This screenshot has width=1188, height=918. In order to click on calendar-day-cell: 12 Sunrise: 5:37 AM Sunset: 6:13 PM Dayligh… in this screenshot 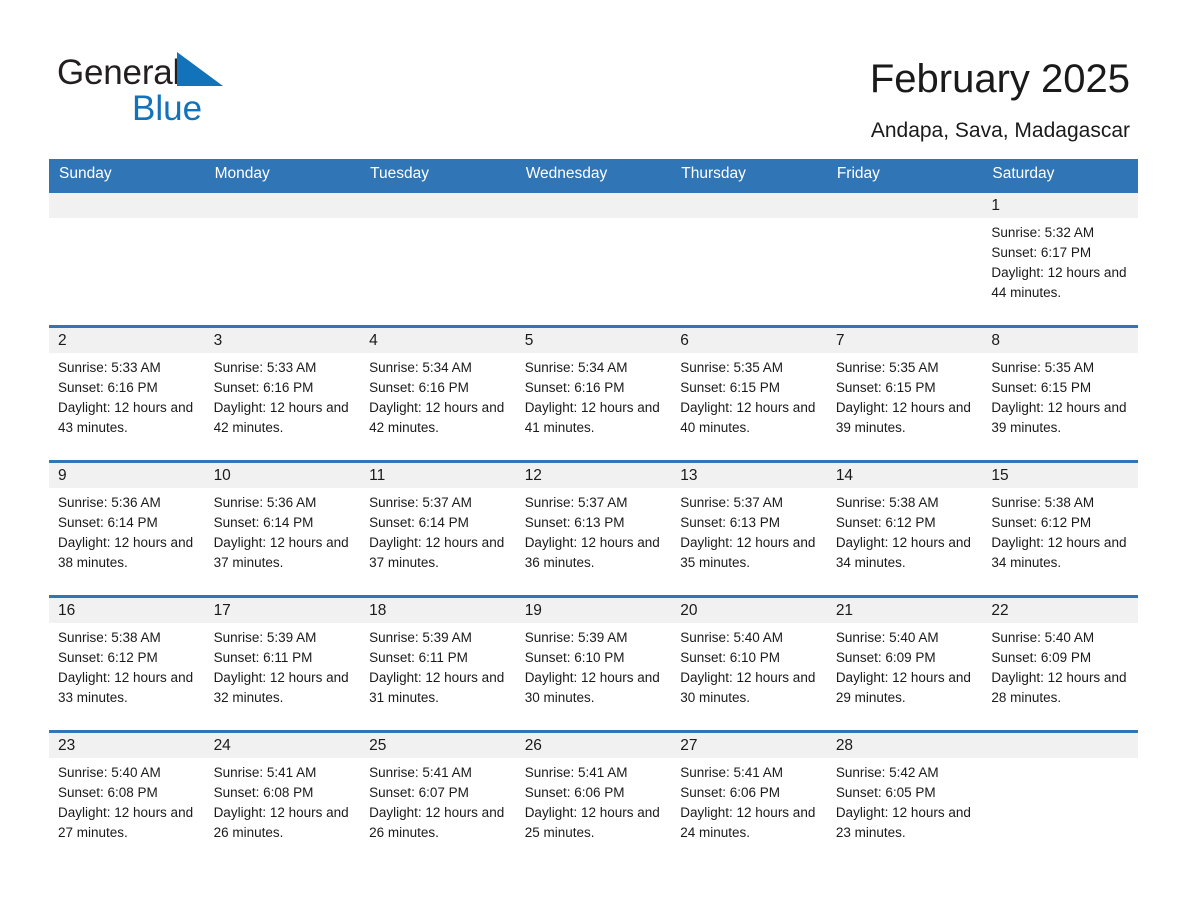, I will do `click(593, 528)`.